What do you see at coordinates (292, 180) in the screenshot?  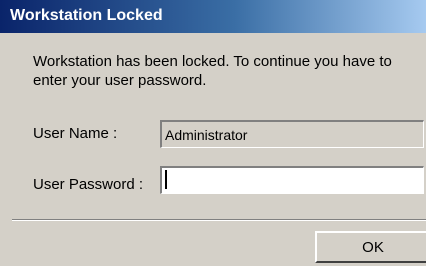 I see `user-password-field` at bounding box center [292, 180].